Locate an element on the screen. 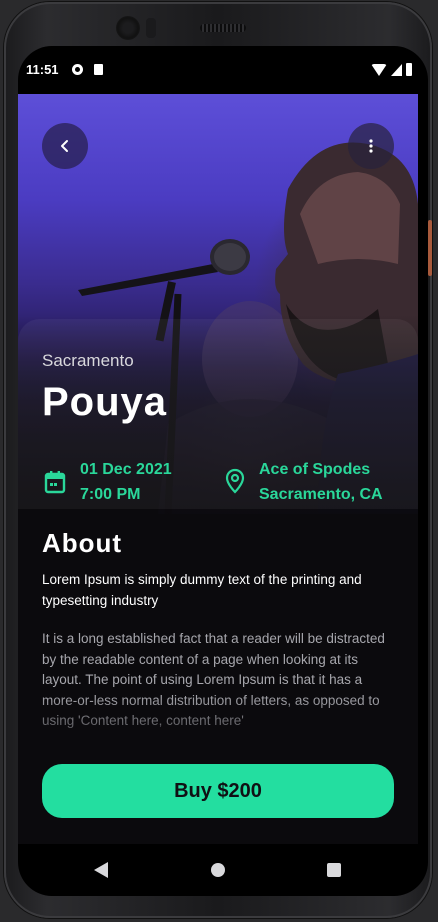 This screenshot has width=438, height=922. notification-app-icon is located at coordinates (77, 69).